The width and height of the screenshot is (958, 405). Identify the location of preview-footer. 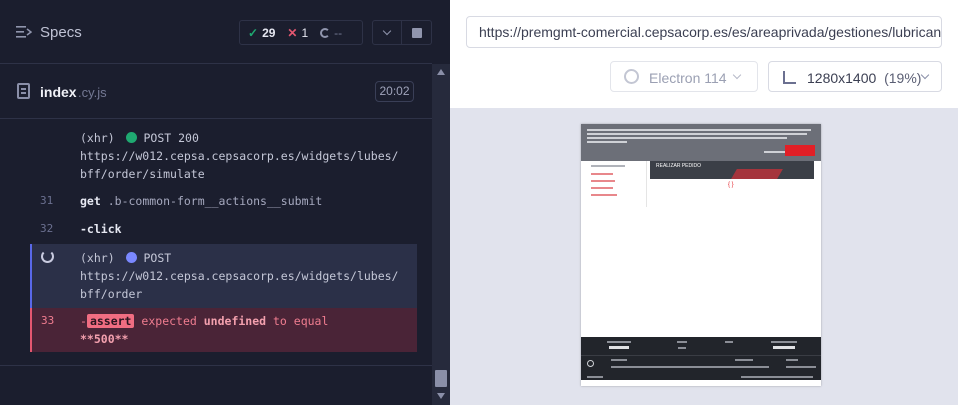
(701, 361).